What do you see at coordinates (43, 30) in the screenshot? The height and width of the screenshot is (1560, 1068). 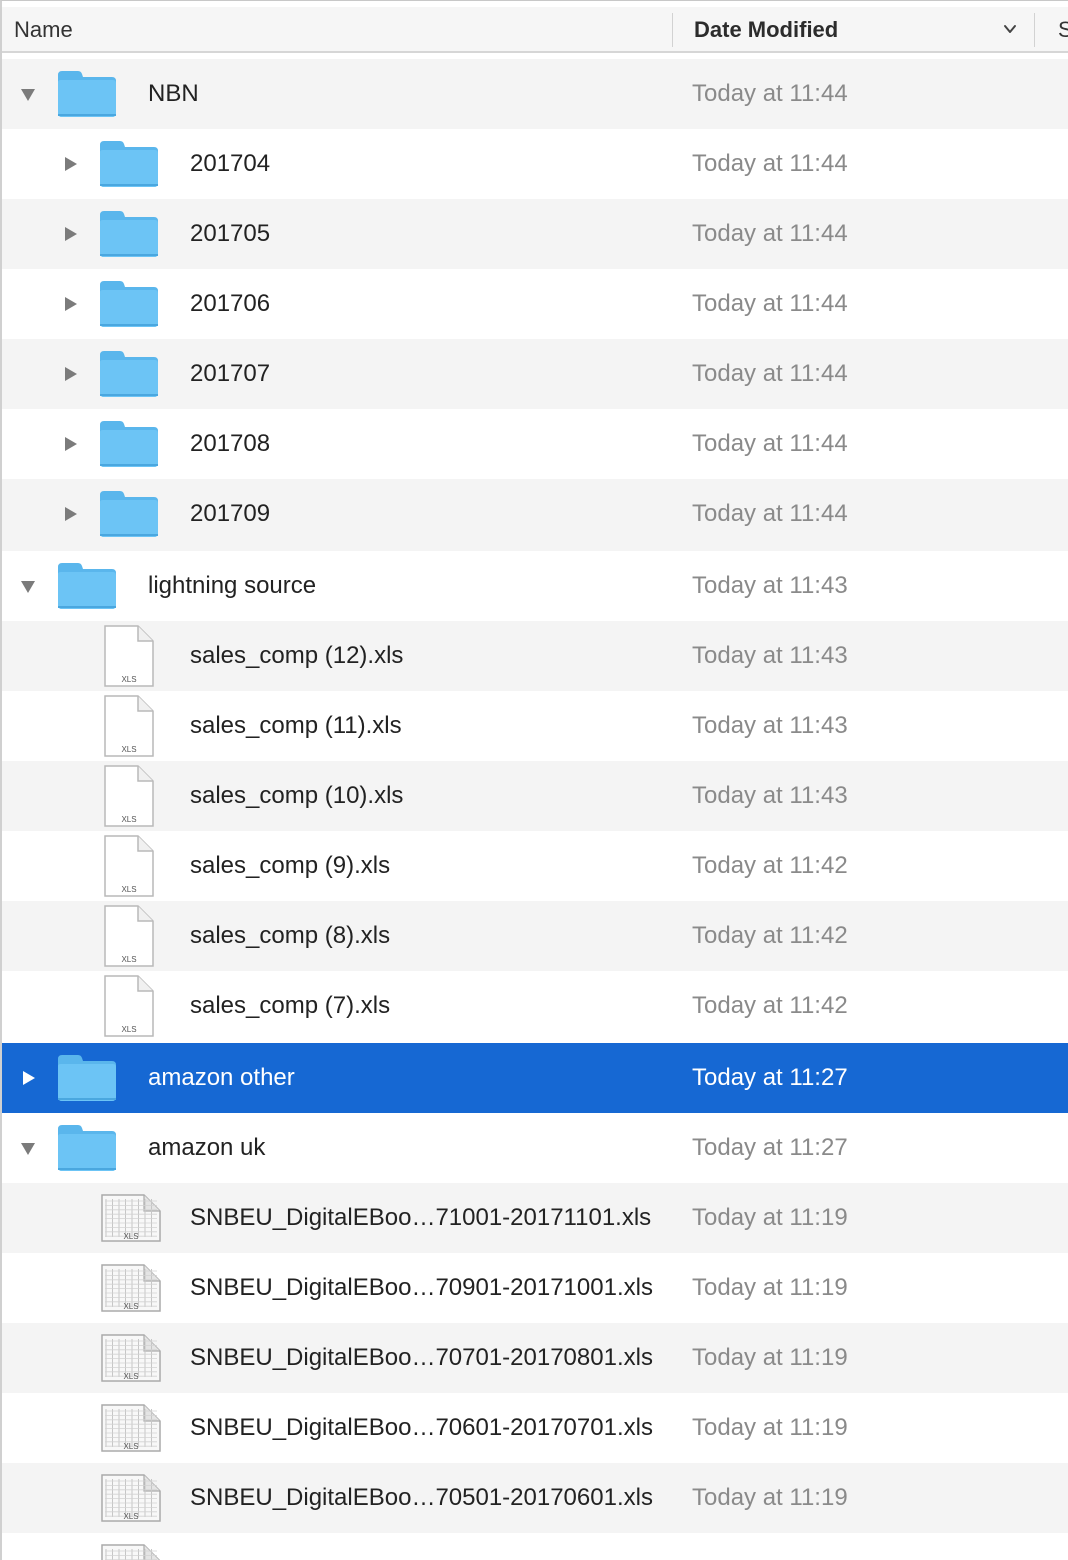 I see `name-column-header: Name` at bounding box center [43, 30].